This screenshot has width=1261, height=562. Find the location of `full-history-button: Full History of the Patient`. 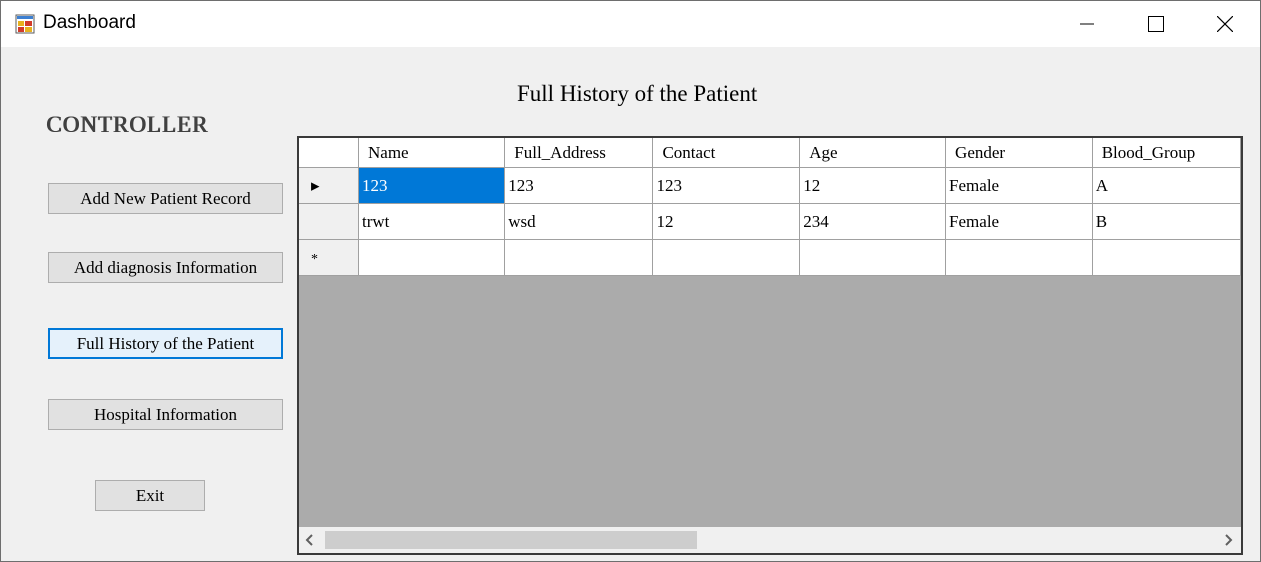

full-history-button: Full History of the Patient is located at coordinates (165, 343).